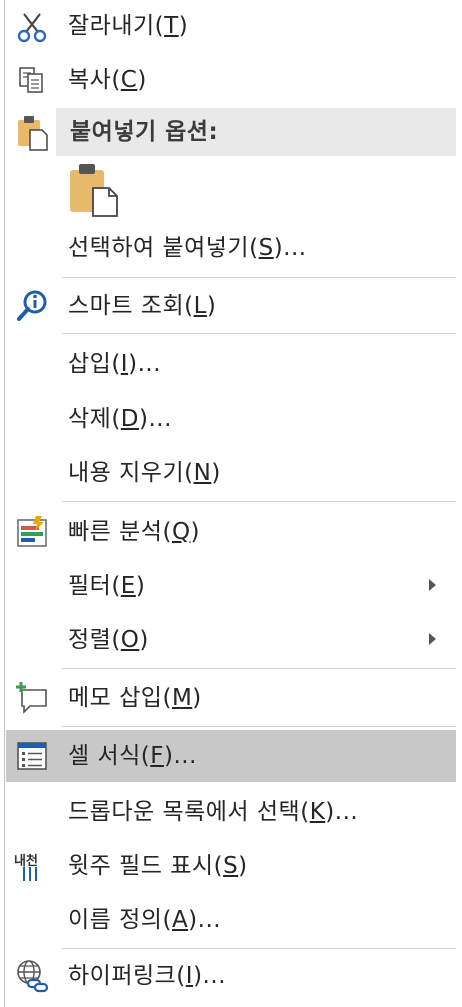 The height and width of the screenshot is (1007, 462). Describe the element at coordinates (231, 306) in the screenshot. I see `menu-item-smart-lookup: 스마트 조회(L)` at that location.